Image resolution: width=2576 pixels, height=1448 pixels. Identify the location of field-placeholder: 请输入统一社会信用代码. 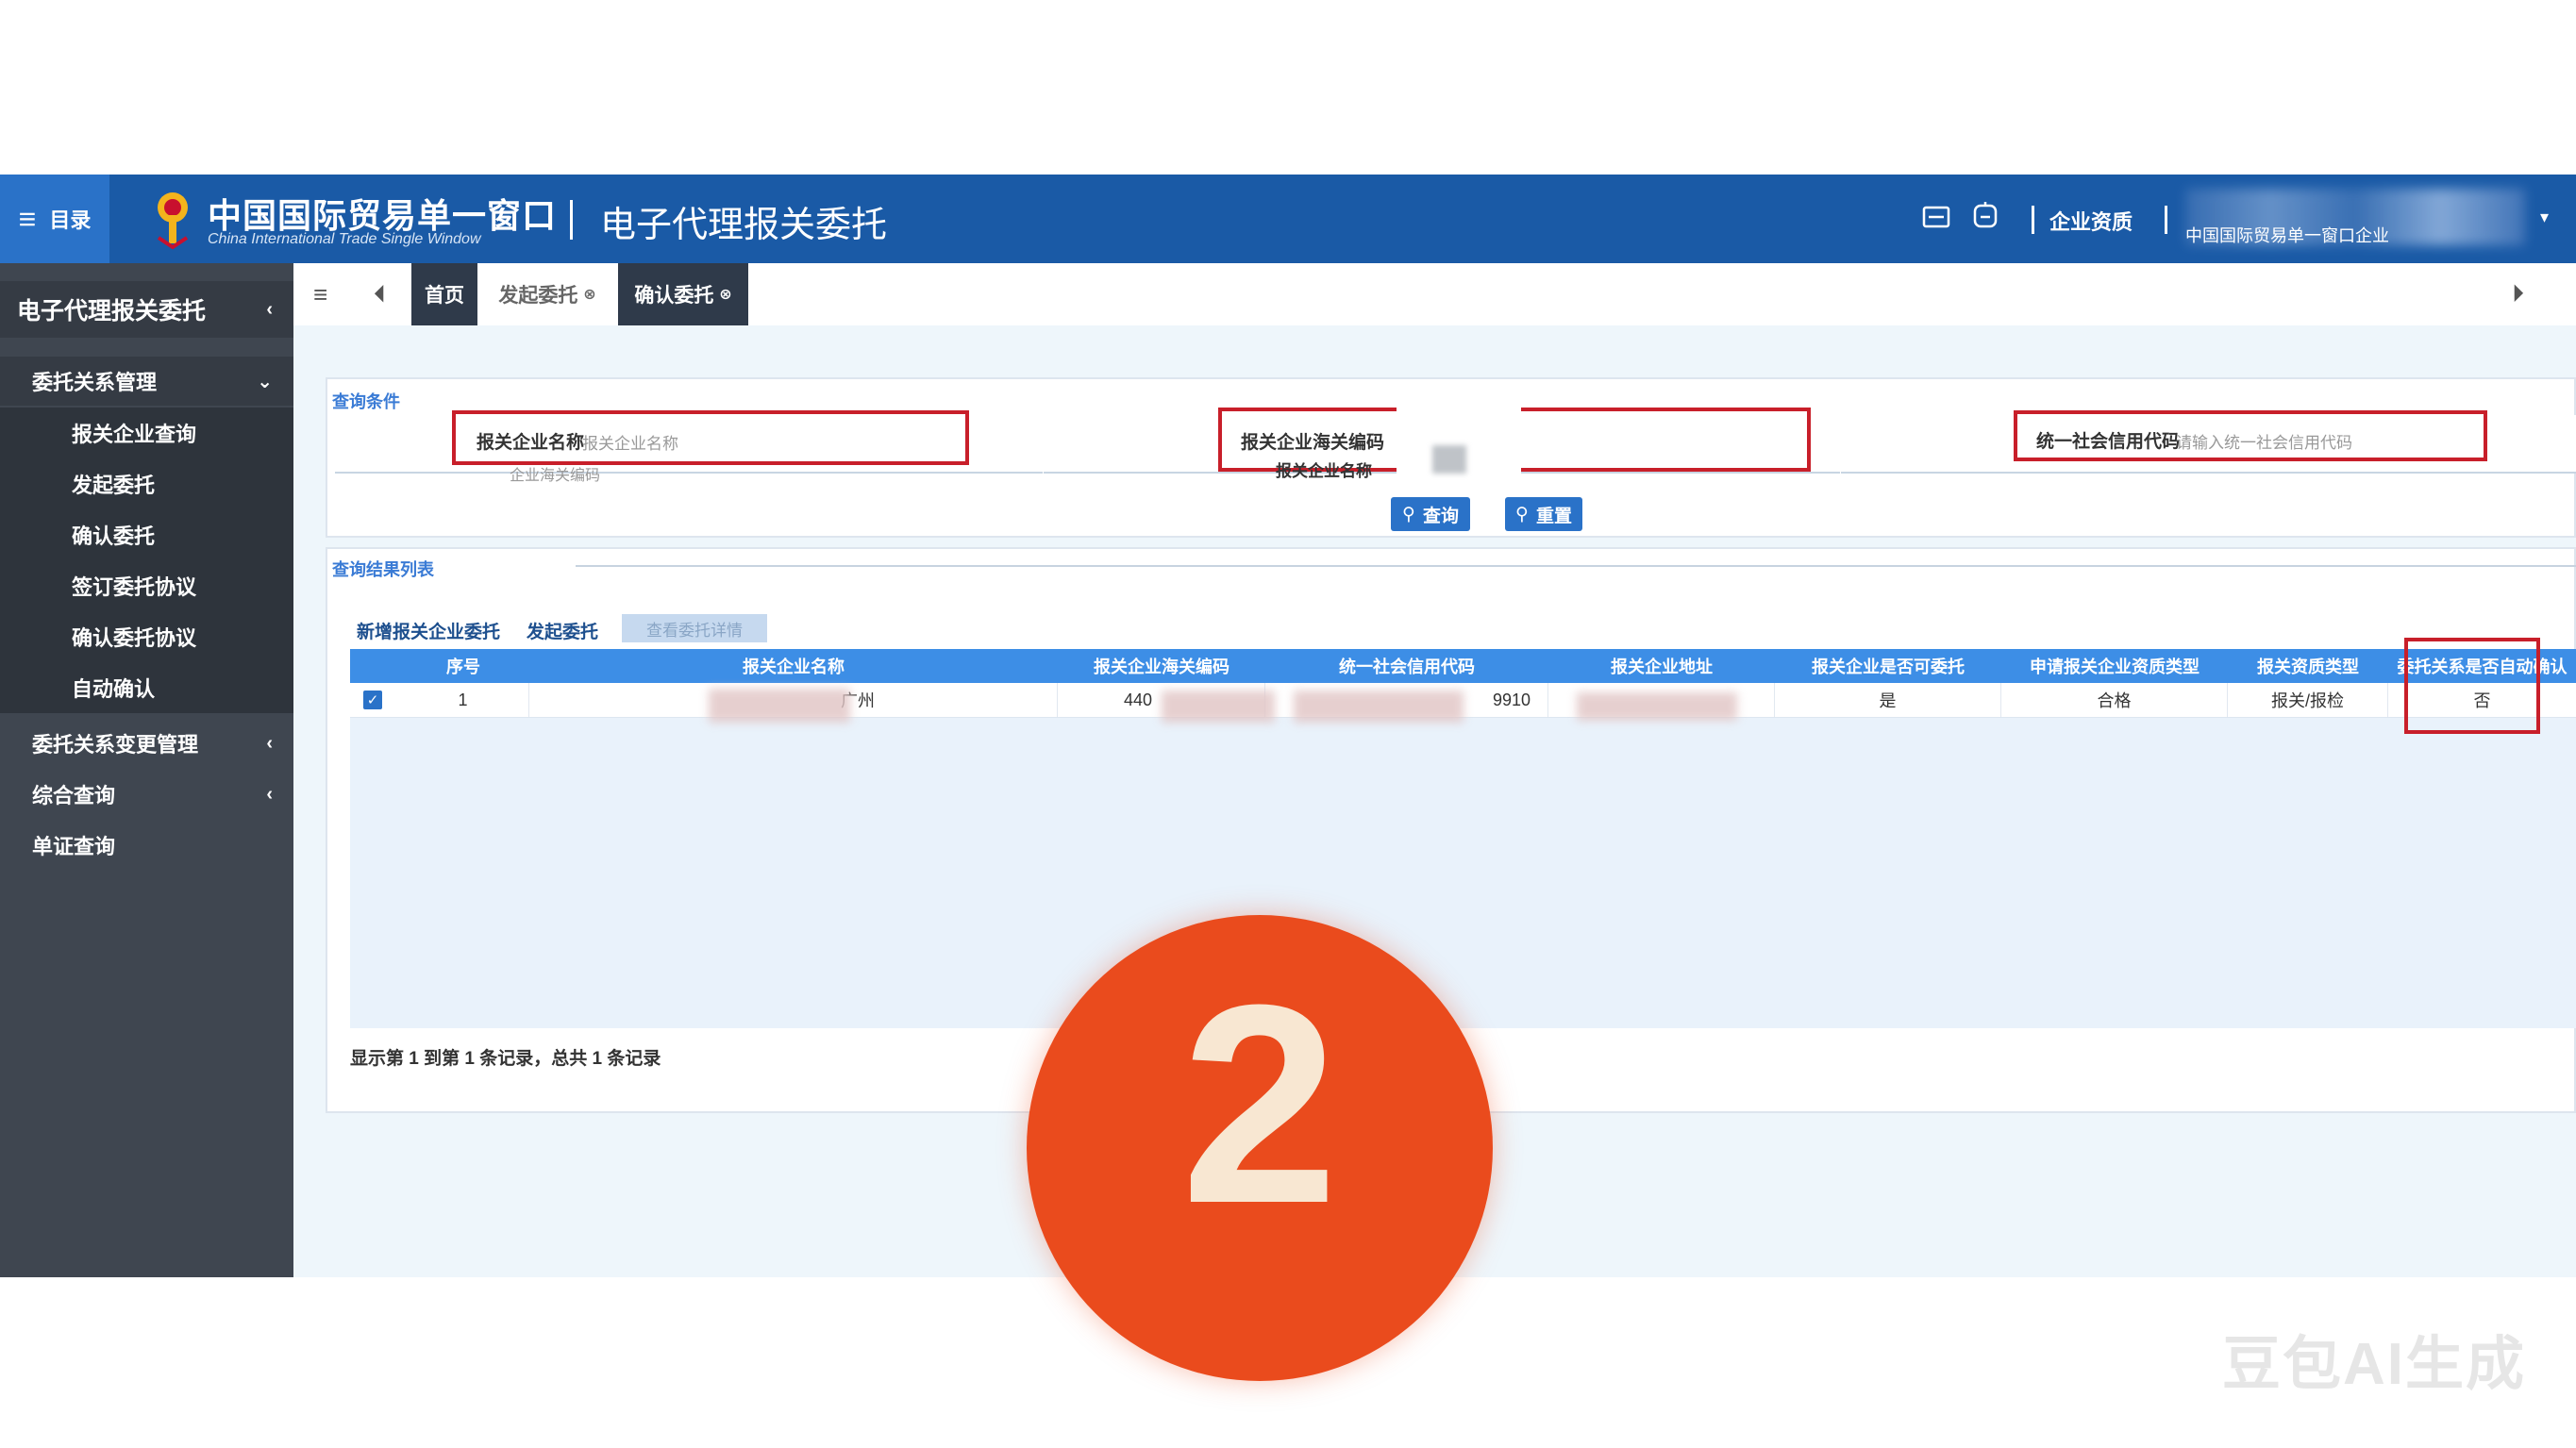
(2264, 443).